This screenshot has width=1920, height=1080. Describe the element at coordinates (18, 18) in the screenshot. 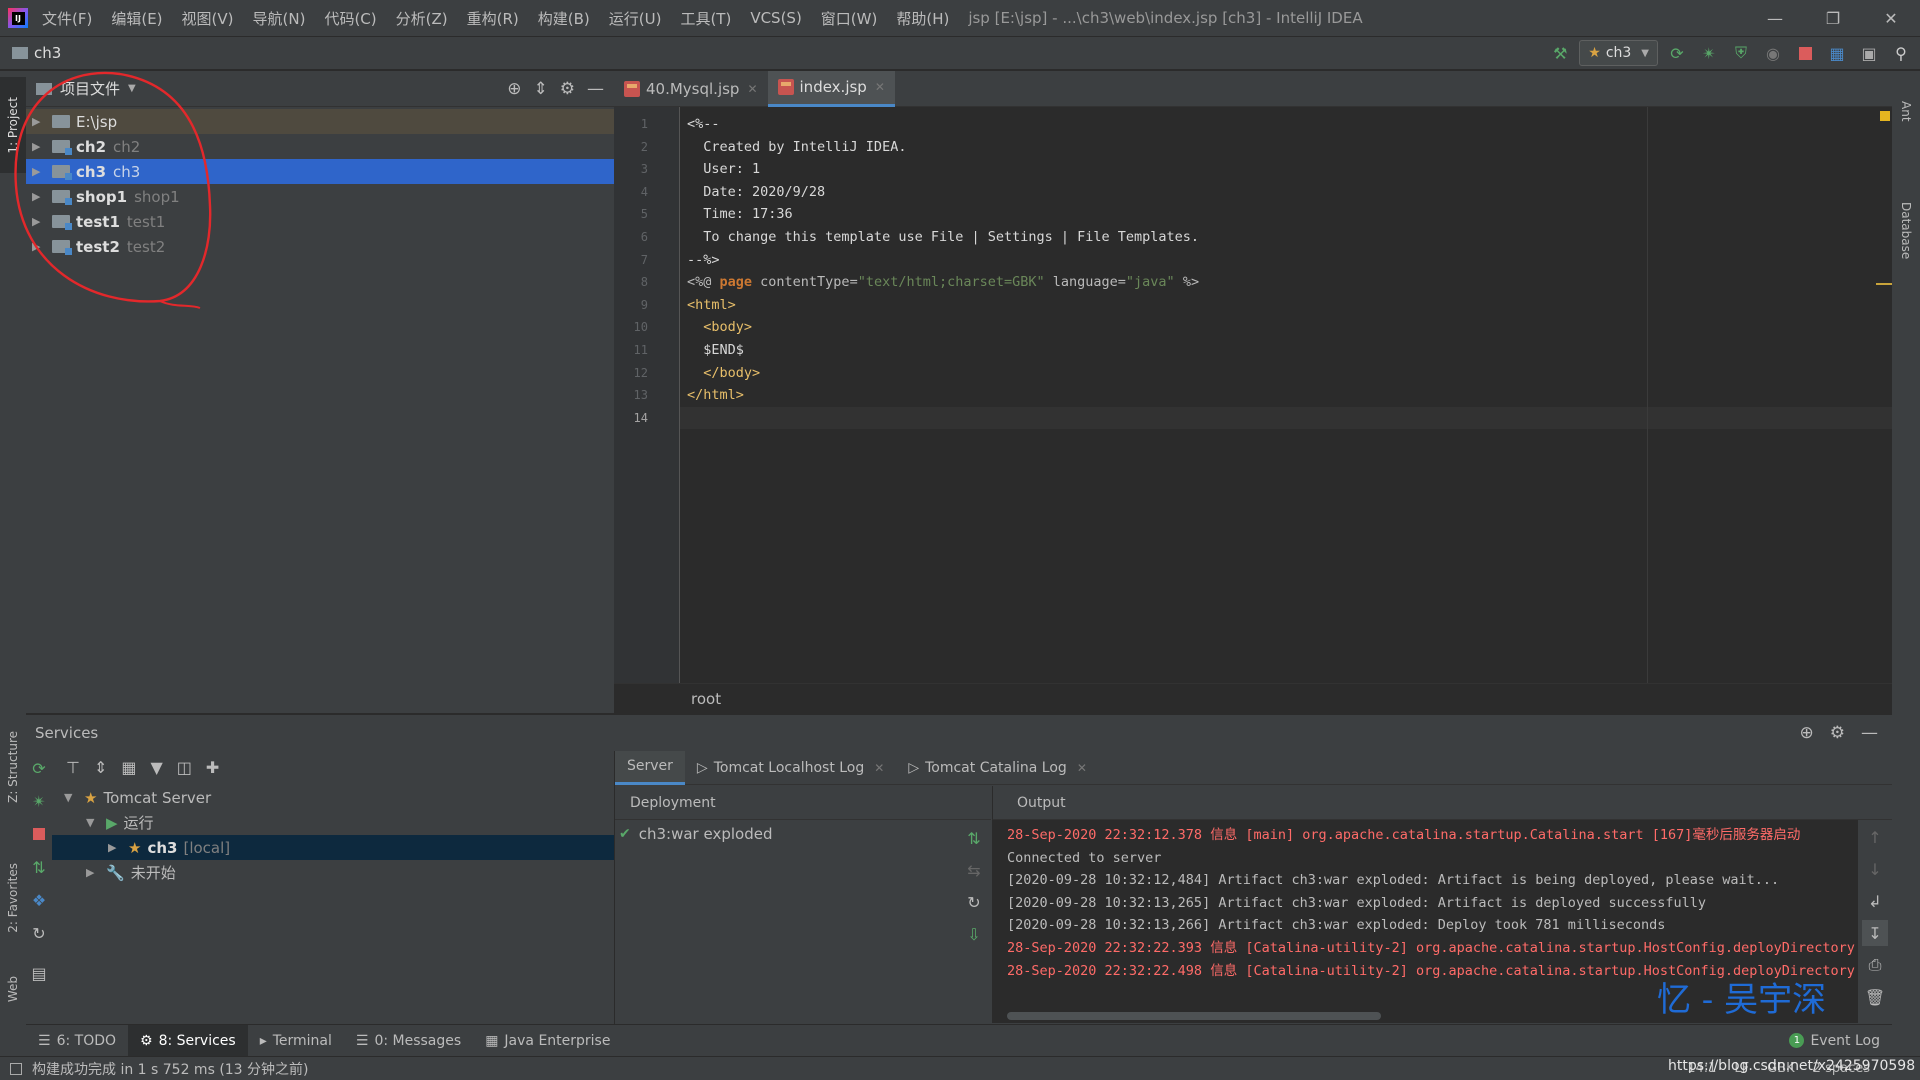

I see `intellij-idea-icon: IJ` at that location.